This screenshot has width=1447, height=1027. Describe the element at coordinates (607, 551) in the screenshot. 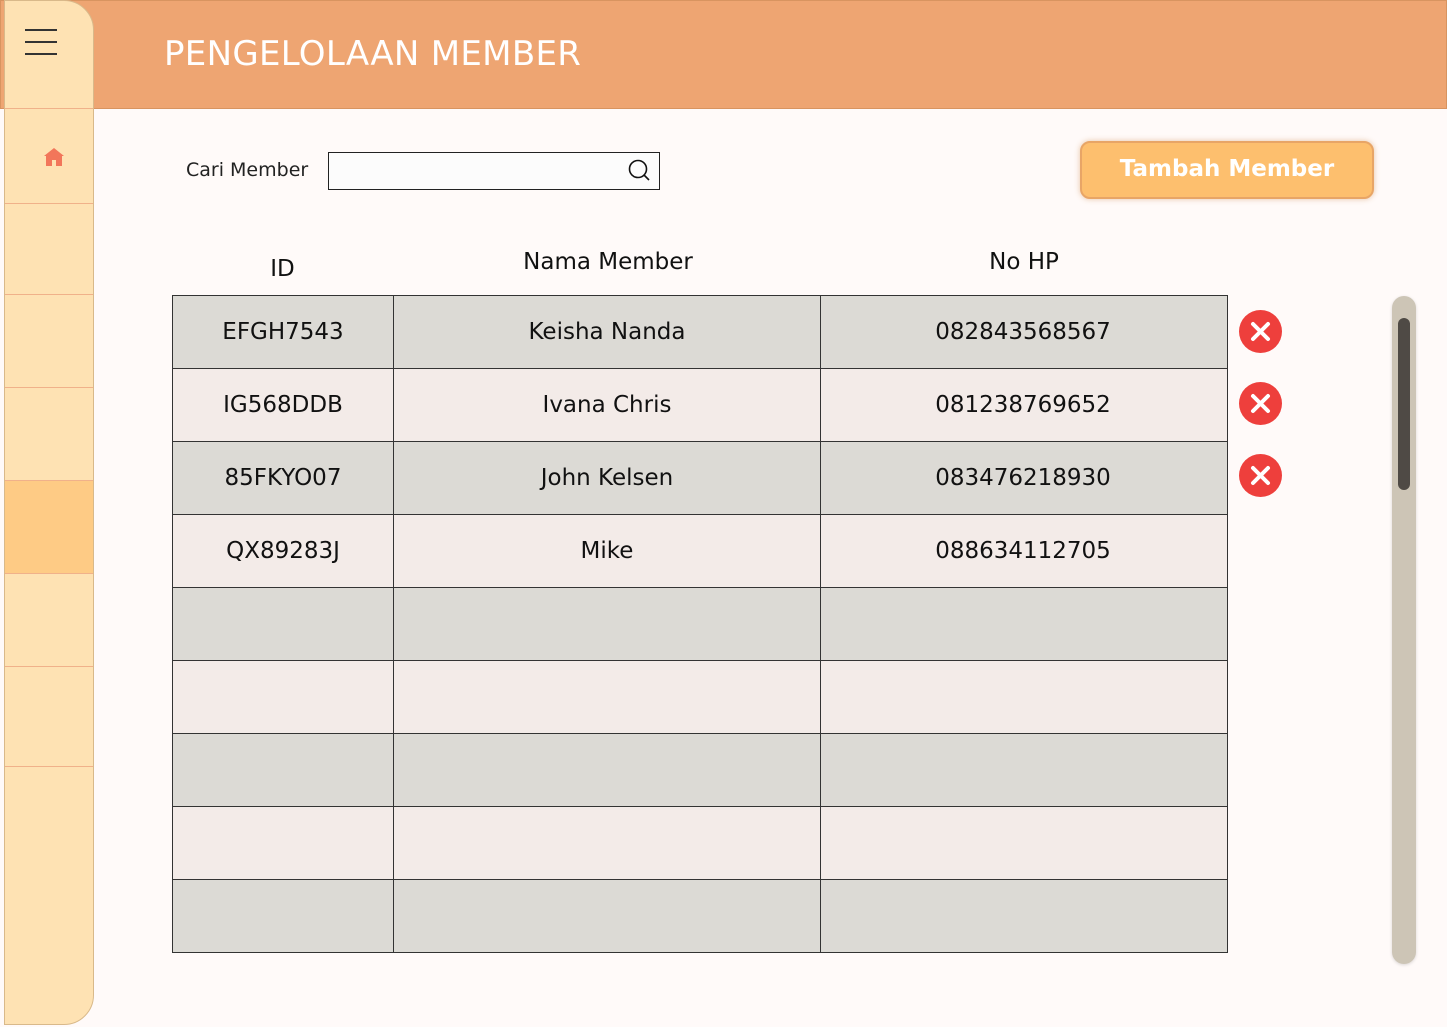

I see `cell-name: Mike` at that location.